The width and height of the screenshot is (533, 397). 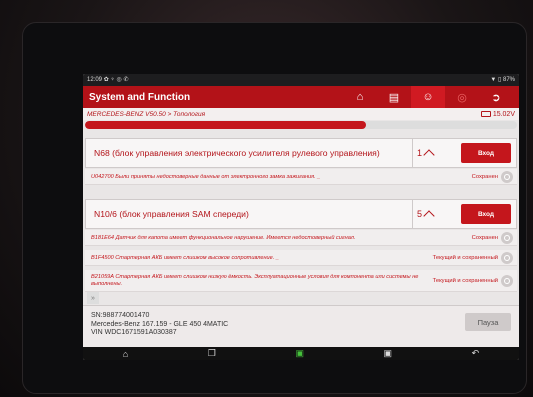 I want to click on voltage-indicator: 15.02V, so click(x=497, y=114).